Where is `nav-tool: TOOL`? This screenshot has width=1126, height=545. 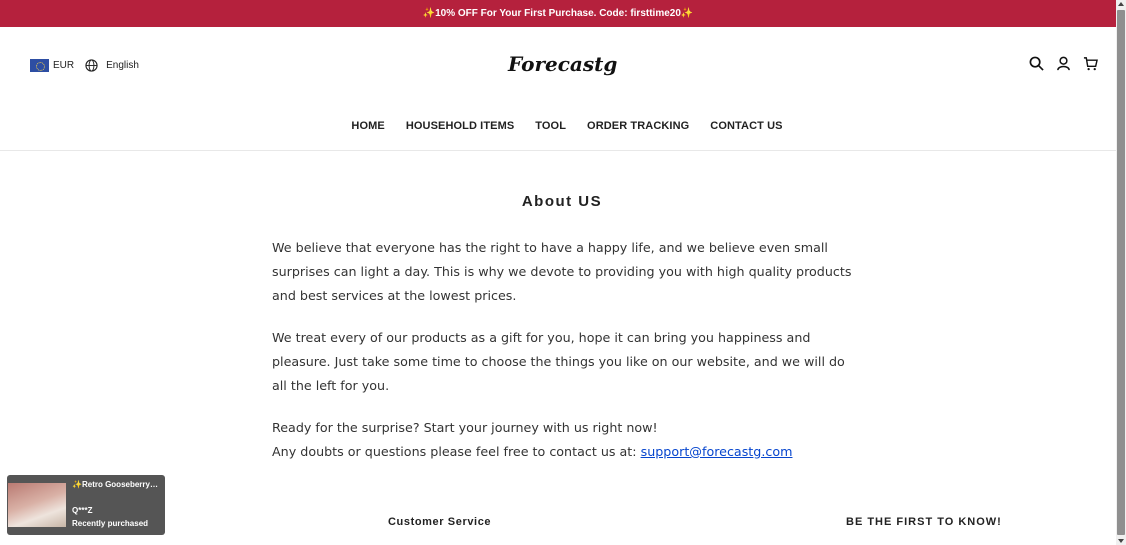 nav-tool: TOOL is located at coordinates (550, 126).